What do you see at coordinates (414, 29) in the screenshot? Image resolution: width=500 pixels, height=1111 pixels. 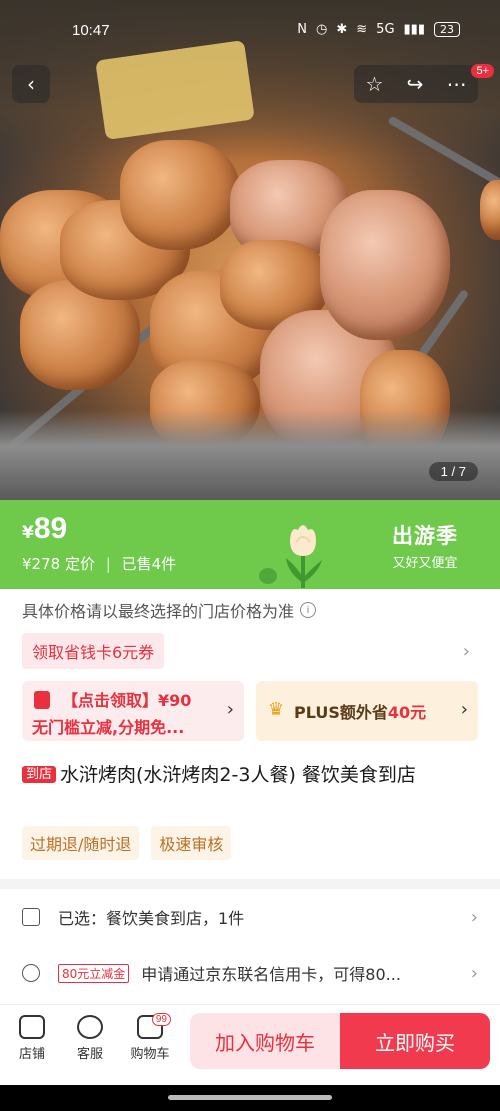 I see `signal-icon: ▮▮▮` at bounding box center [414, 29].